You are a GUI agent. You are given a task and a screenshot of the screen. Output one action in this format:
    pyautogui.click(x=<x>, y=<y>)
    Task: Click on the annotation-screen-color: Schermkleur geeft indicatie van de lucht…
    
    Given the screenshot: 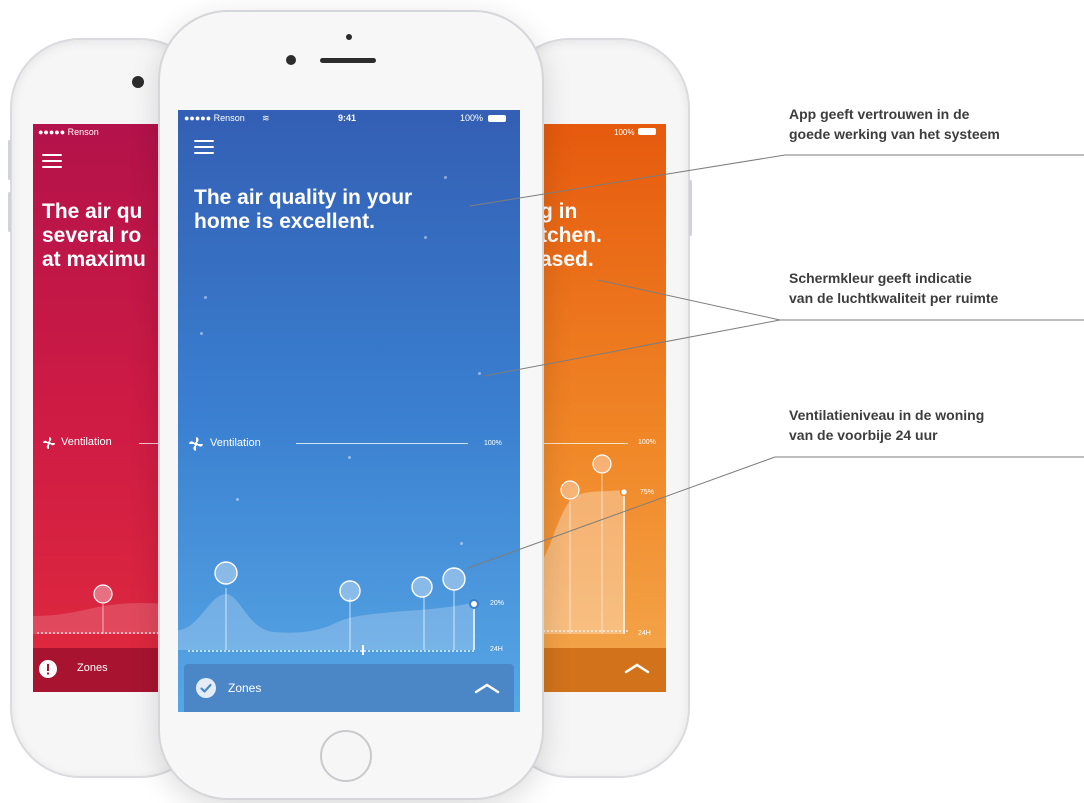 What is the action you would take?
    pyautogui.click(x=894, y=288)
    